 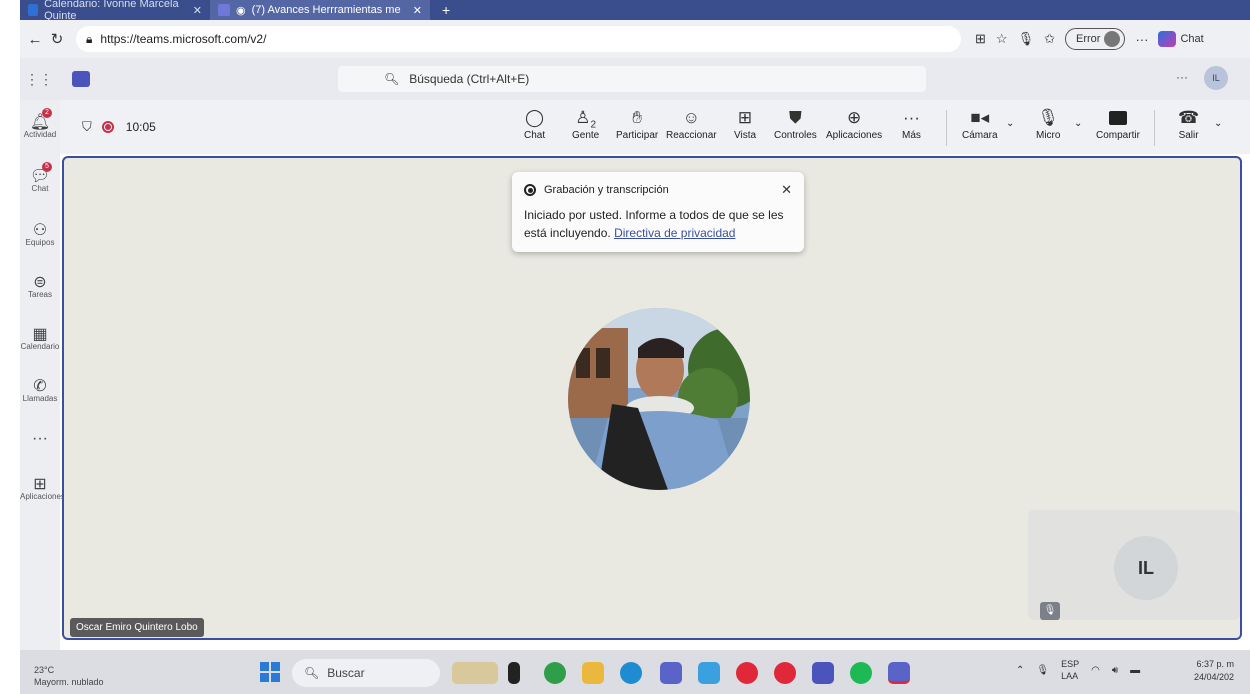 What do you see at coordinates (1118, 135) in the screenshot?
I see `share-label: Compartir` at bounding box center [1118, 135].